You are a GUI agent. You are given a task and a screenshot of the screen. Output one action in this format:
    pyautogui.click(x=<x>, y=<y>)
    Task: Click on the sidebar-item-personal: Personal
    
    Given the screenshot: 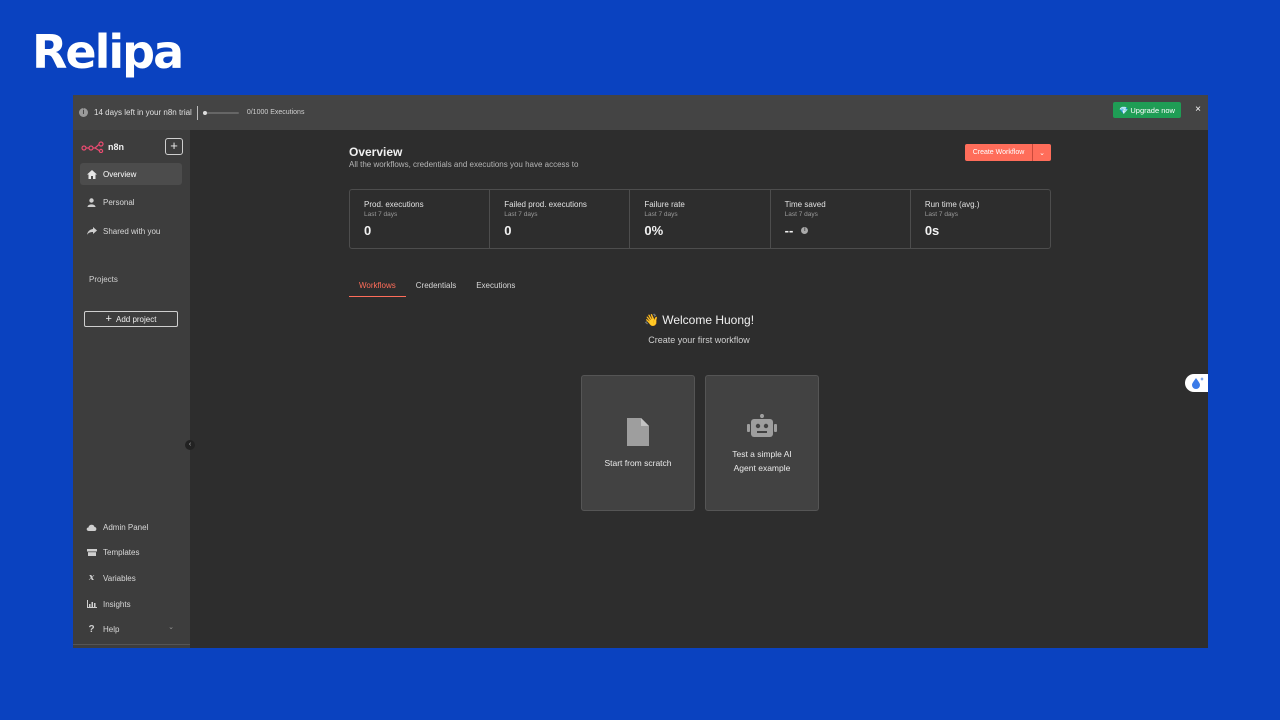 What is the action you would take?
    pyautogui.click(x=131, y=202)
    